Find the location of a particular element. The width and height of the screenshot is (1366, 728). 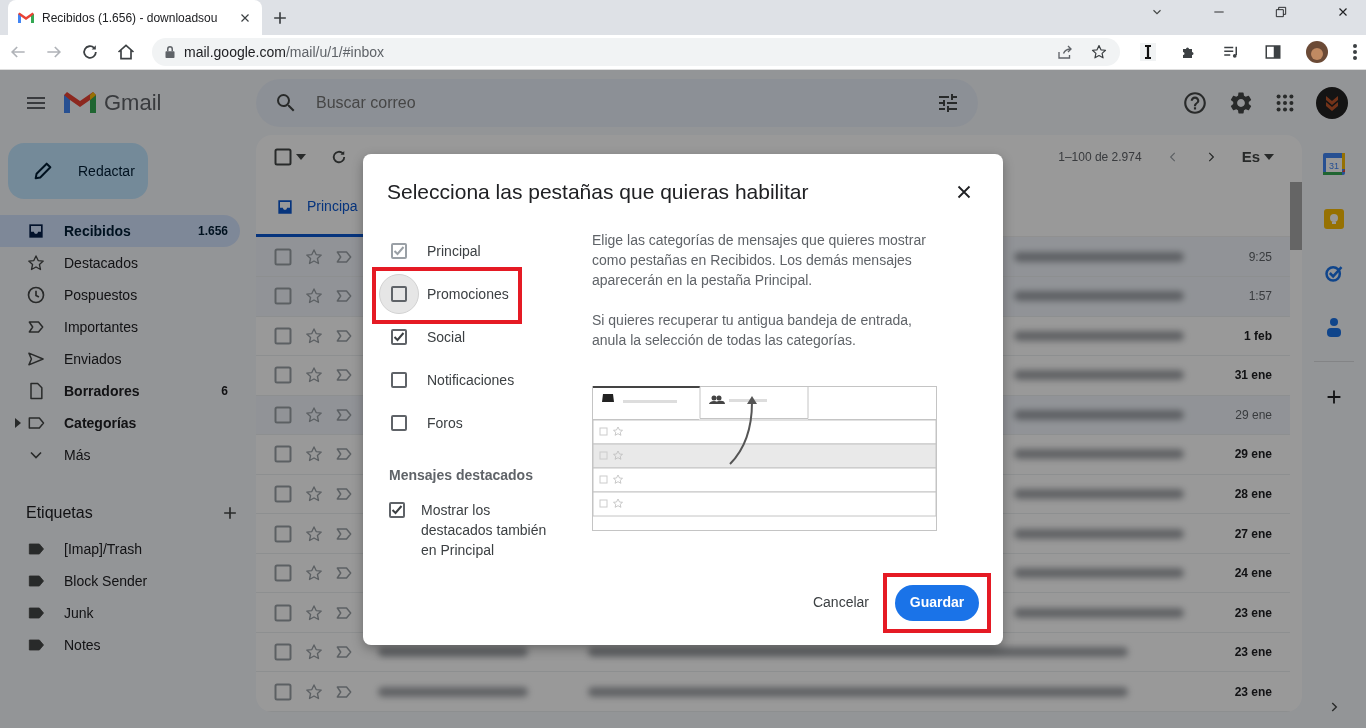

section-title: Etiquetas is located at coordinates (59, 513).